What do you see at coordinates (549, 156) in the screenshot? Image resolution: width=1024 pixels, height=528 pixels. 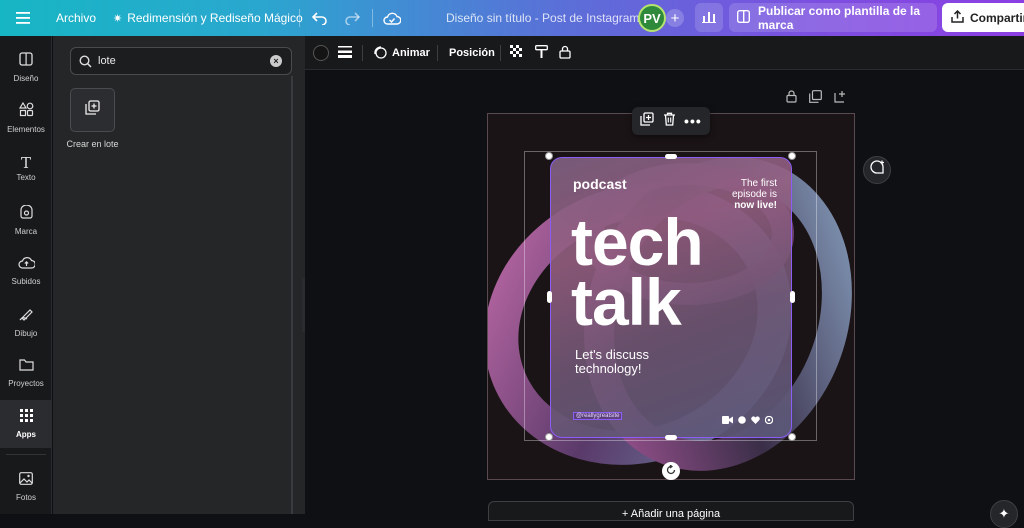 I see `resize-handle-top-left` at bounding box center [549, 156].